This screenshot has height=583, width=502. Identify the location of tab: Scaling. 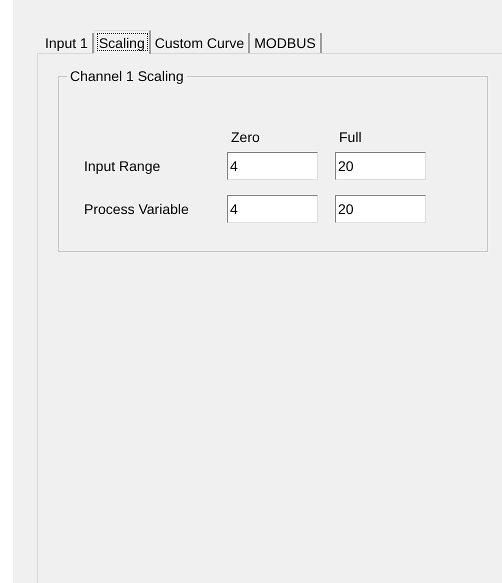
(122, 42).